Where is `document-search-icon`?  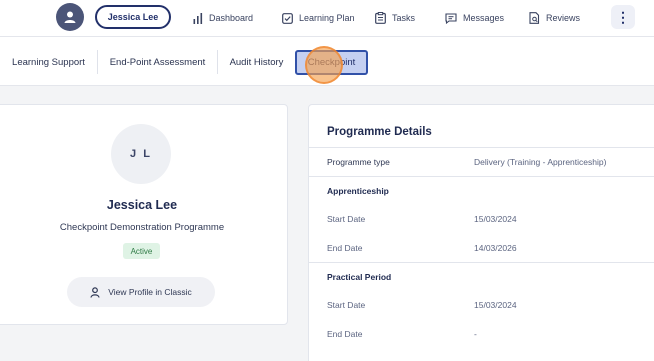 document-search-icon is located at coordinates (534, 18).